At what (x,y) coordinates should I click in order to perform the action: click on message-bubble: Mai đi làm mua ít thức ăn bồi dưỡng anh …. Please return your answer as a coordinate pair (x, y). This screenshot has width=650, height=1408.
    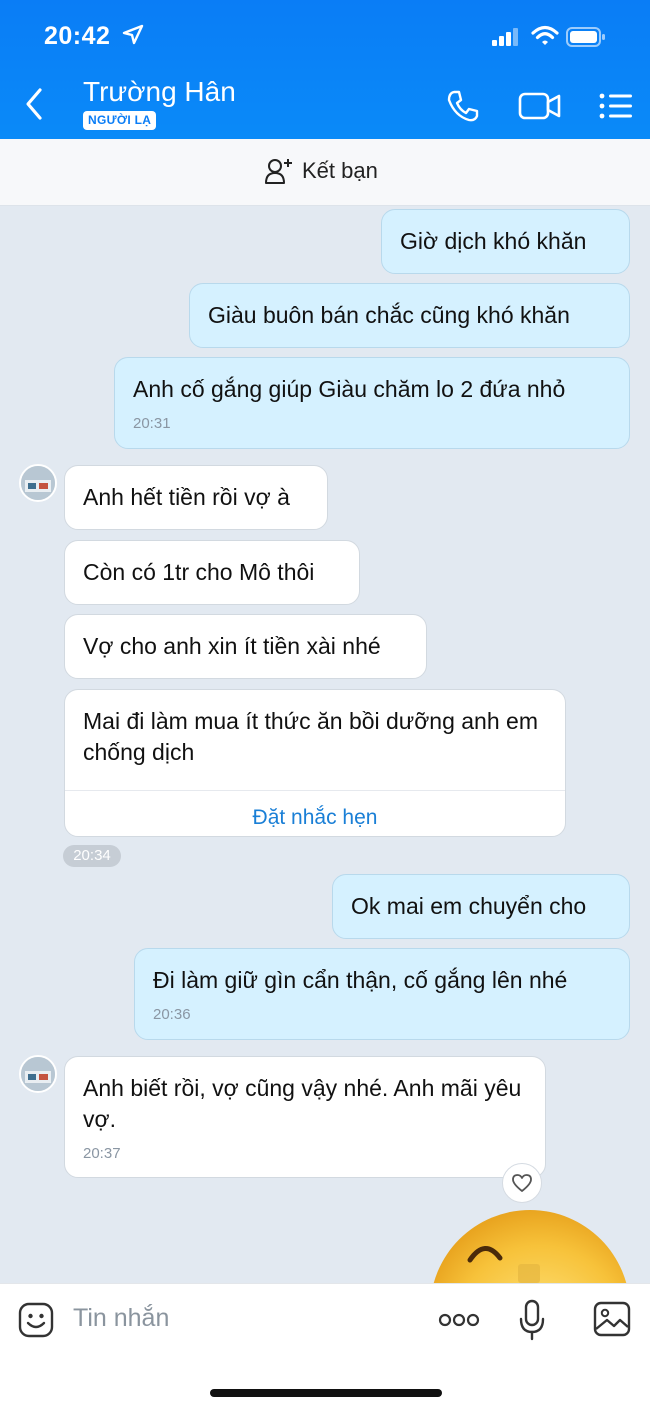
    Looking at the image, I should click on (315, 763).